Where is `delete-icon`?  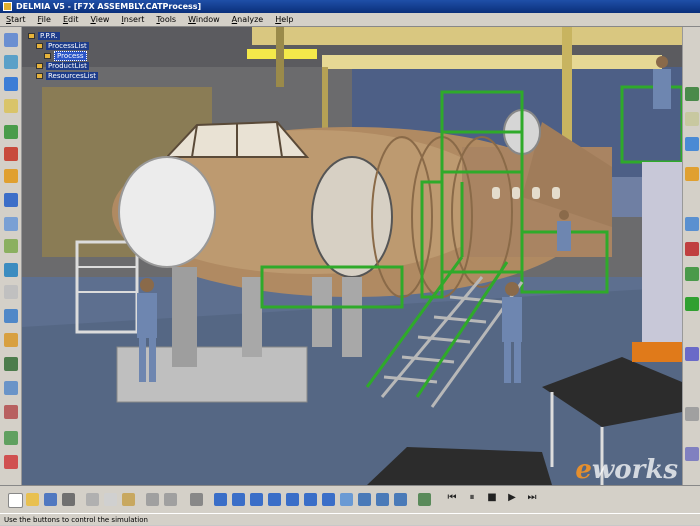 delete-icon is located at coordinates (11, 462).